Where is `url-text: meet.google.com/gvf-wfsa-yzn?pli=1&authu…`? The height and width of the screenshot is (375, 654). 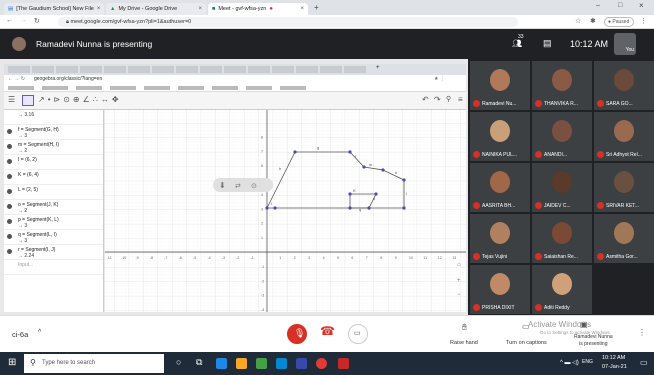
url-text: meet.google.com/gvf-wfsa-yzn?pli=1&authu… is located at coordinates (131, 22).